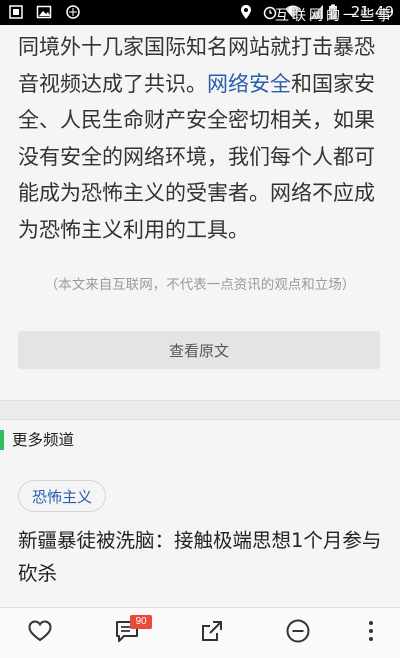 The image size is (400, 658). Describe the element at coordinates (73, 14) in the screenshot. I see `weather-icon` at that location.